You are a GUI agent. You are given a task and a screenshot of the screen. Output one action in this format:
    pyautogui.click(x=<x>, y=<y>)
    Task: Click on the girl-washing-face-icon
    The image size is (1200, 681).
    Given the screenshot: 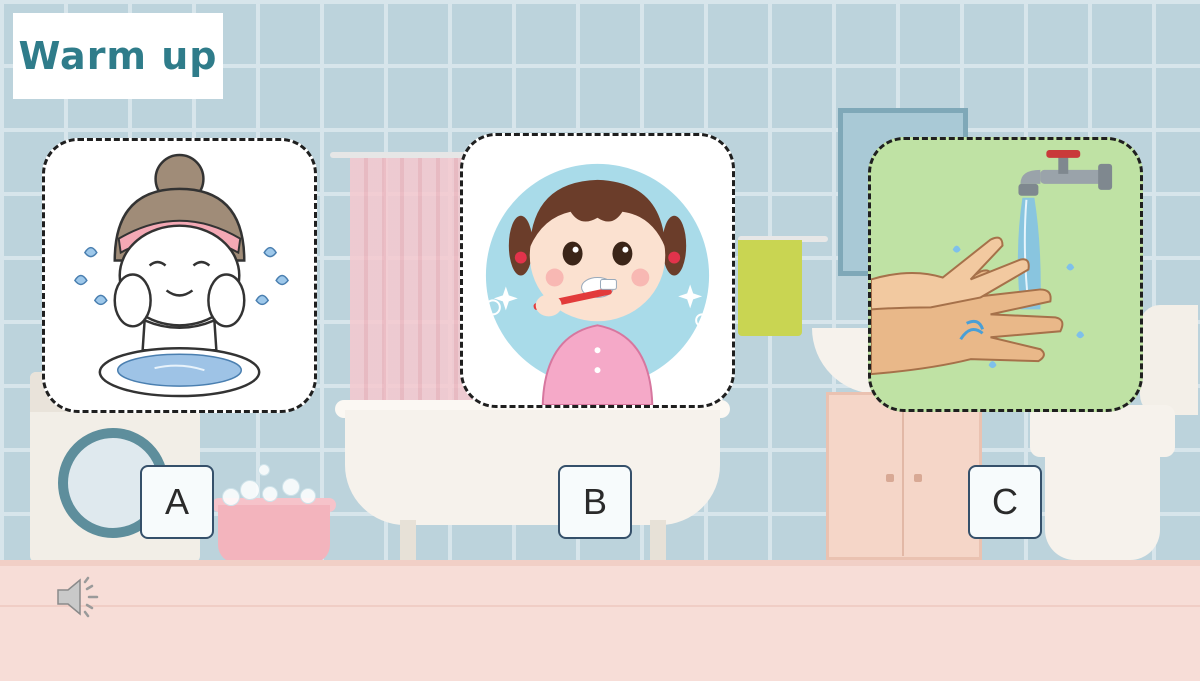 What is the action you would take?
    pyautogui.click(x=181, y=275)
    